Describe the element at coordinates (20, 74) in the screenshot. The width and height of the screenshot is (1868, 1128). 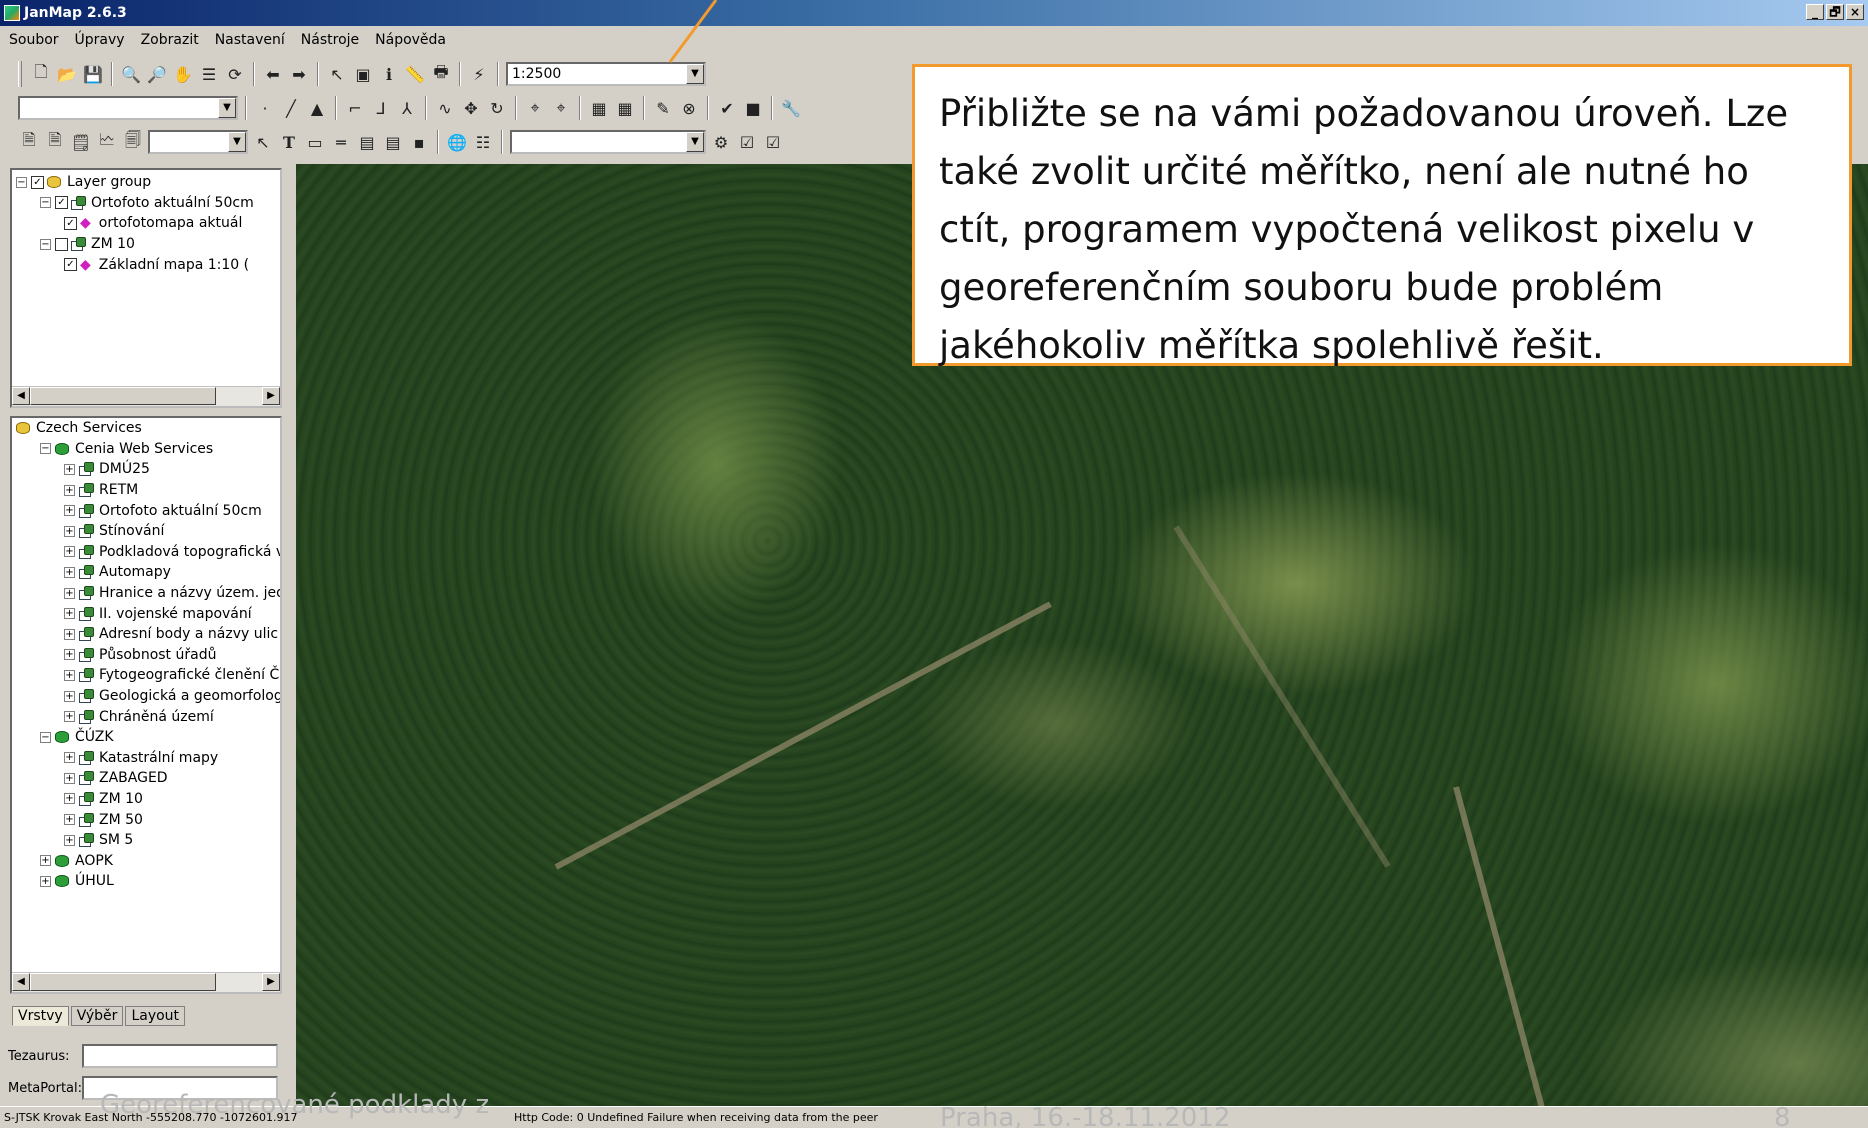
I see `toolbar-grip` at that location.